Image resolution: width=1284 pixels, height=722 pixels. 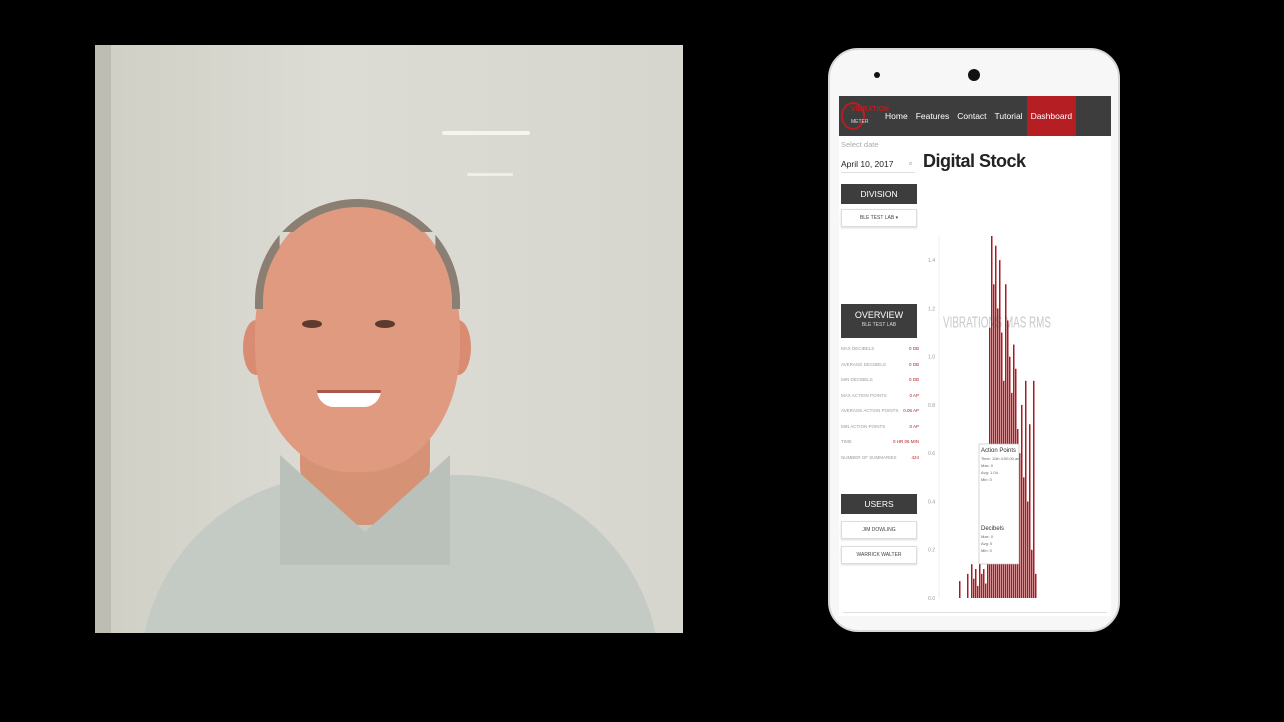 I want to click on stat-label: MIN ACTION POINTS, so click(x=863, y=426).